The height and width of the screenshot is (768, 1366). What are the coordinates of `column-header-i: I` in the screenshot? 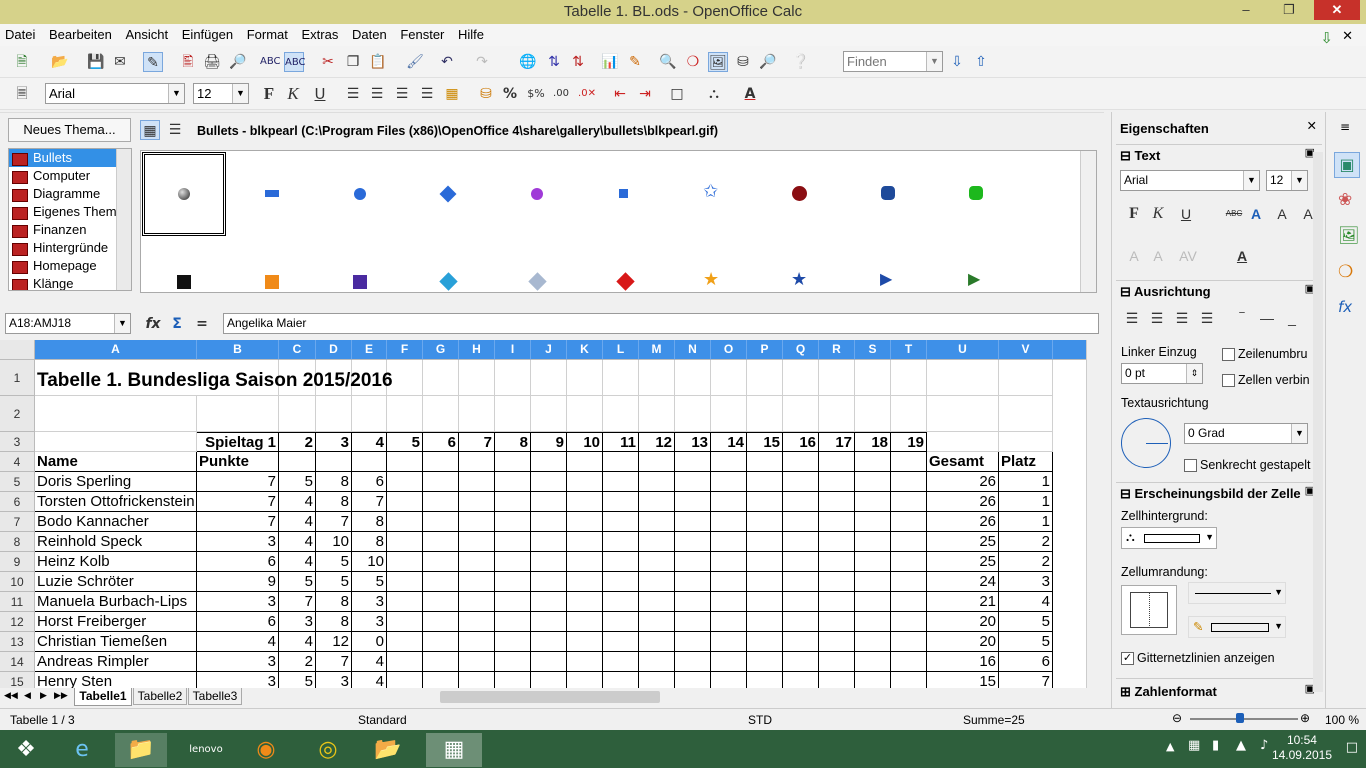 It's located at (513, 350).